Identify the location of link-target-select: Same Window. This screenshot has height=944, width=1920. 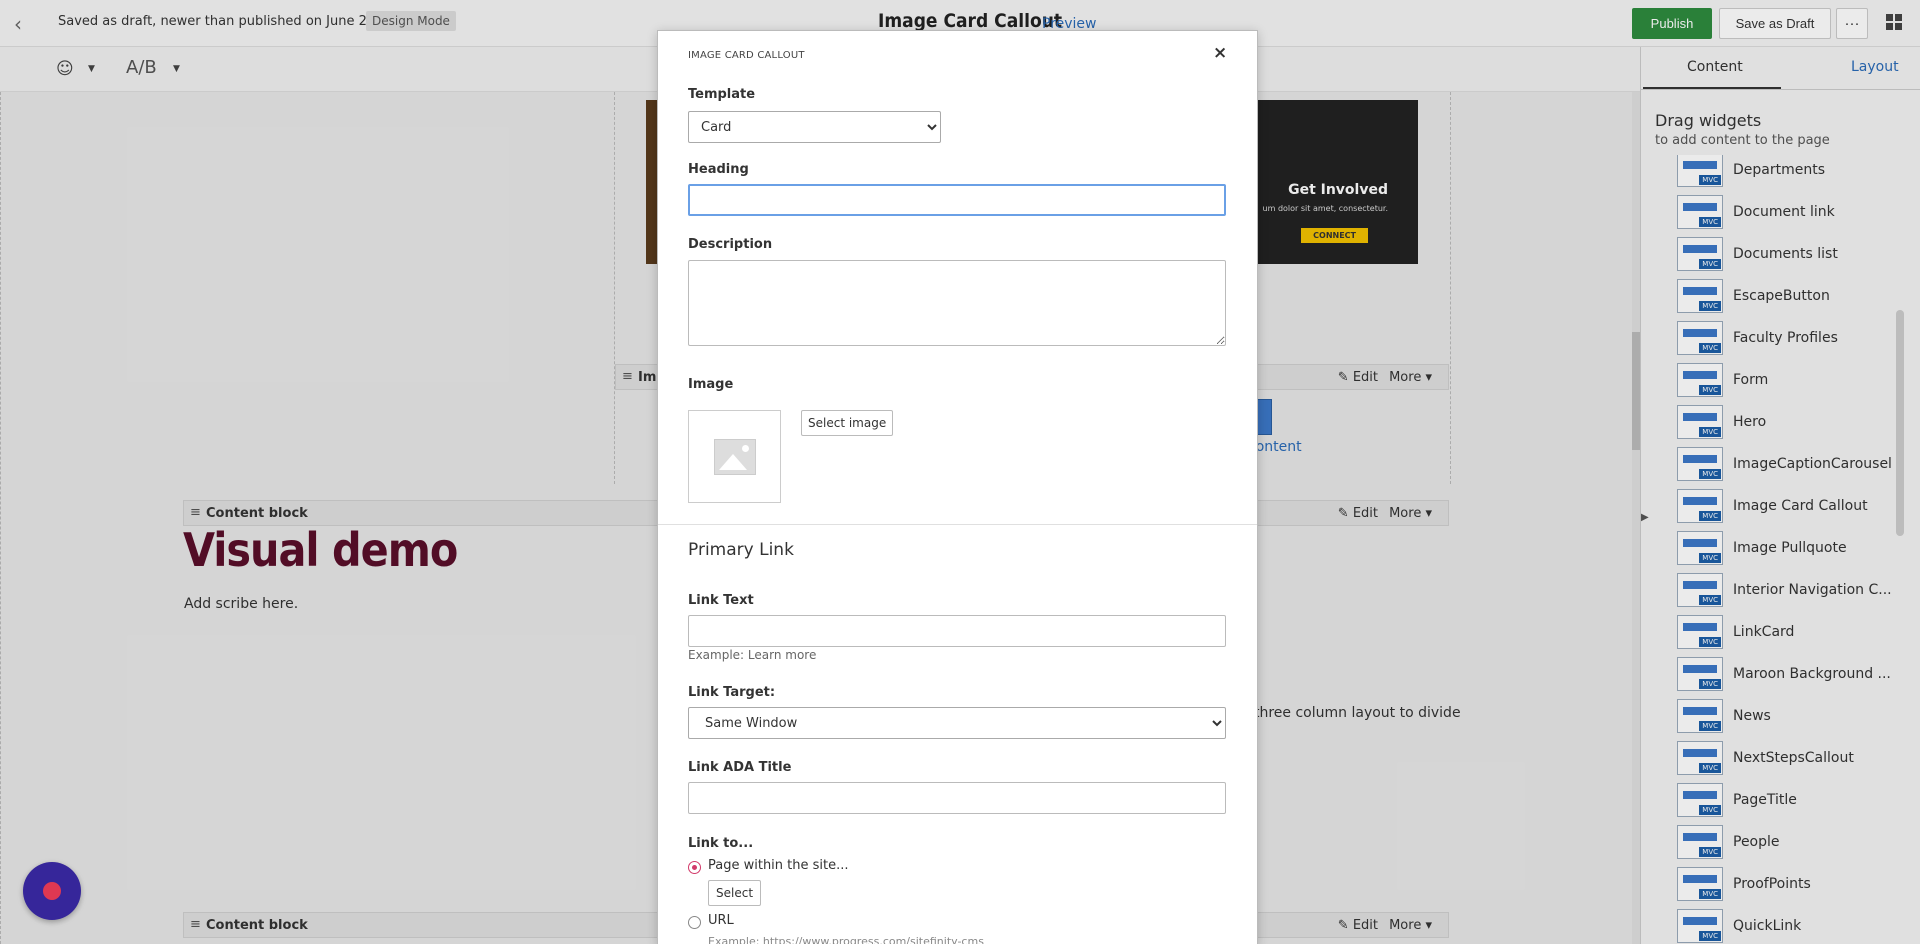
(957, 723).